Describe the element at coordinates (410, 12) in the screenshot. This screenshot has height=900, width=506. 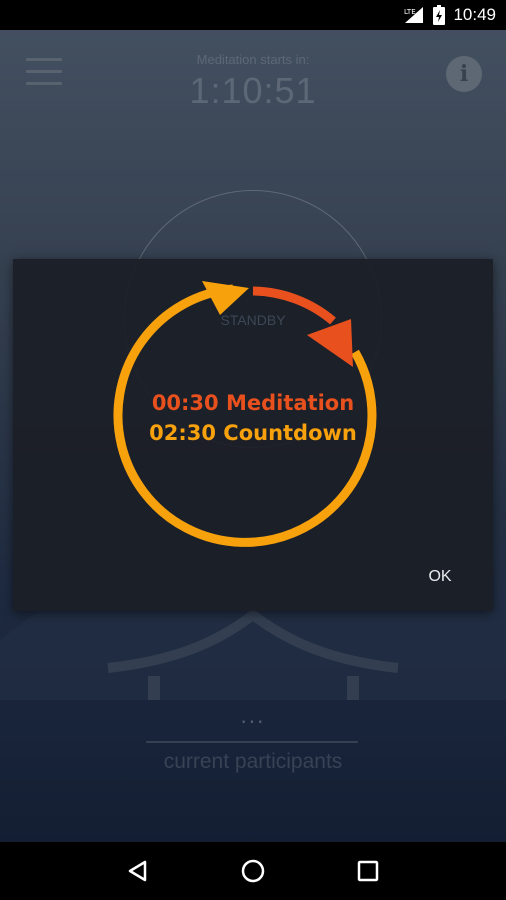
I see `svg-text: LTE` at that location.